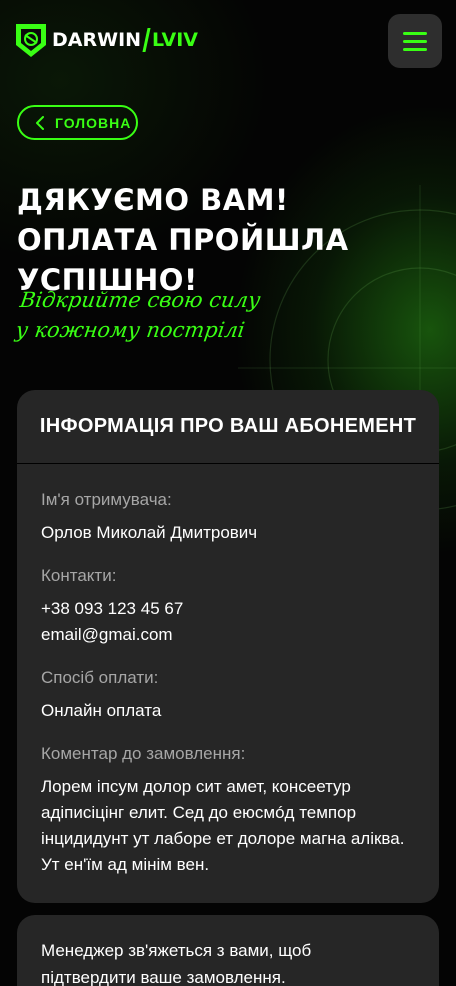 This screenshot has width=456, height=986. What do you see at coordinates (107, 634) in the screenshot?
I see `email-value: email@gmai.com` at bounding box center [107, 634].